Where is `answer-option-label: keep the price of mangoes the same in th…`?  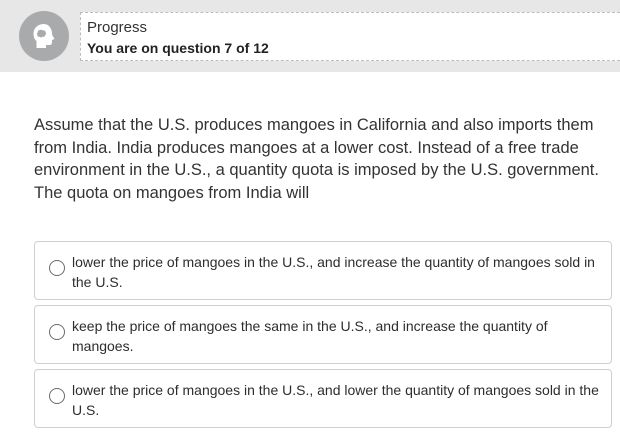 answer-option-label: keep the price of mangoes the same in th… is located at coordinates (310, 336).